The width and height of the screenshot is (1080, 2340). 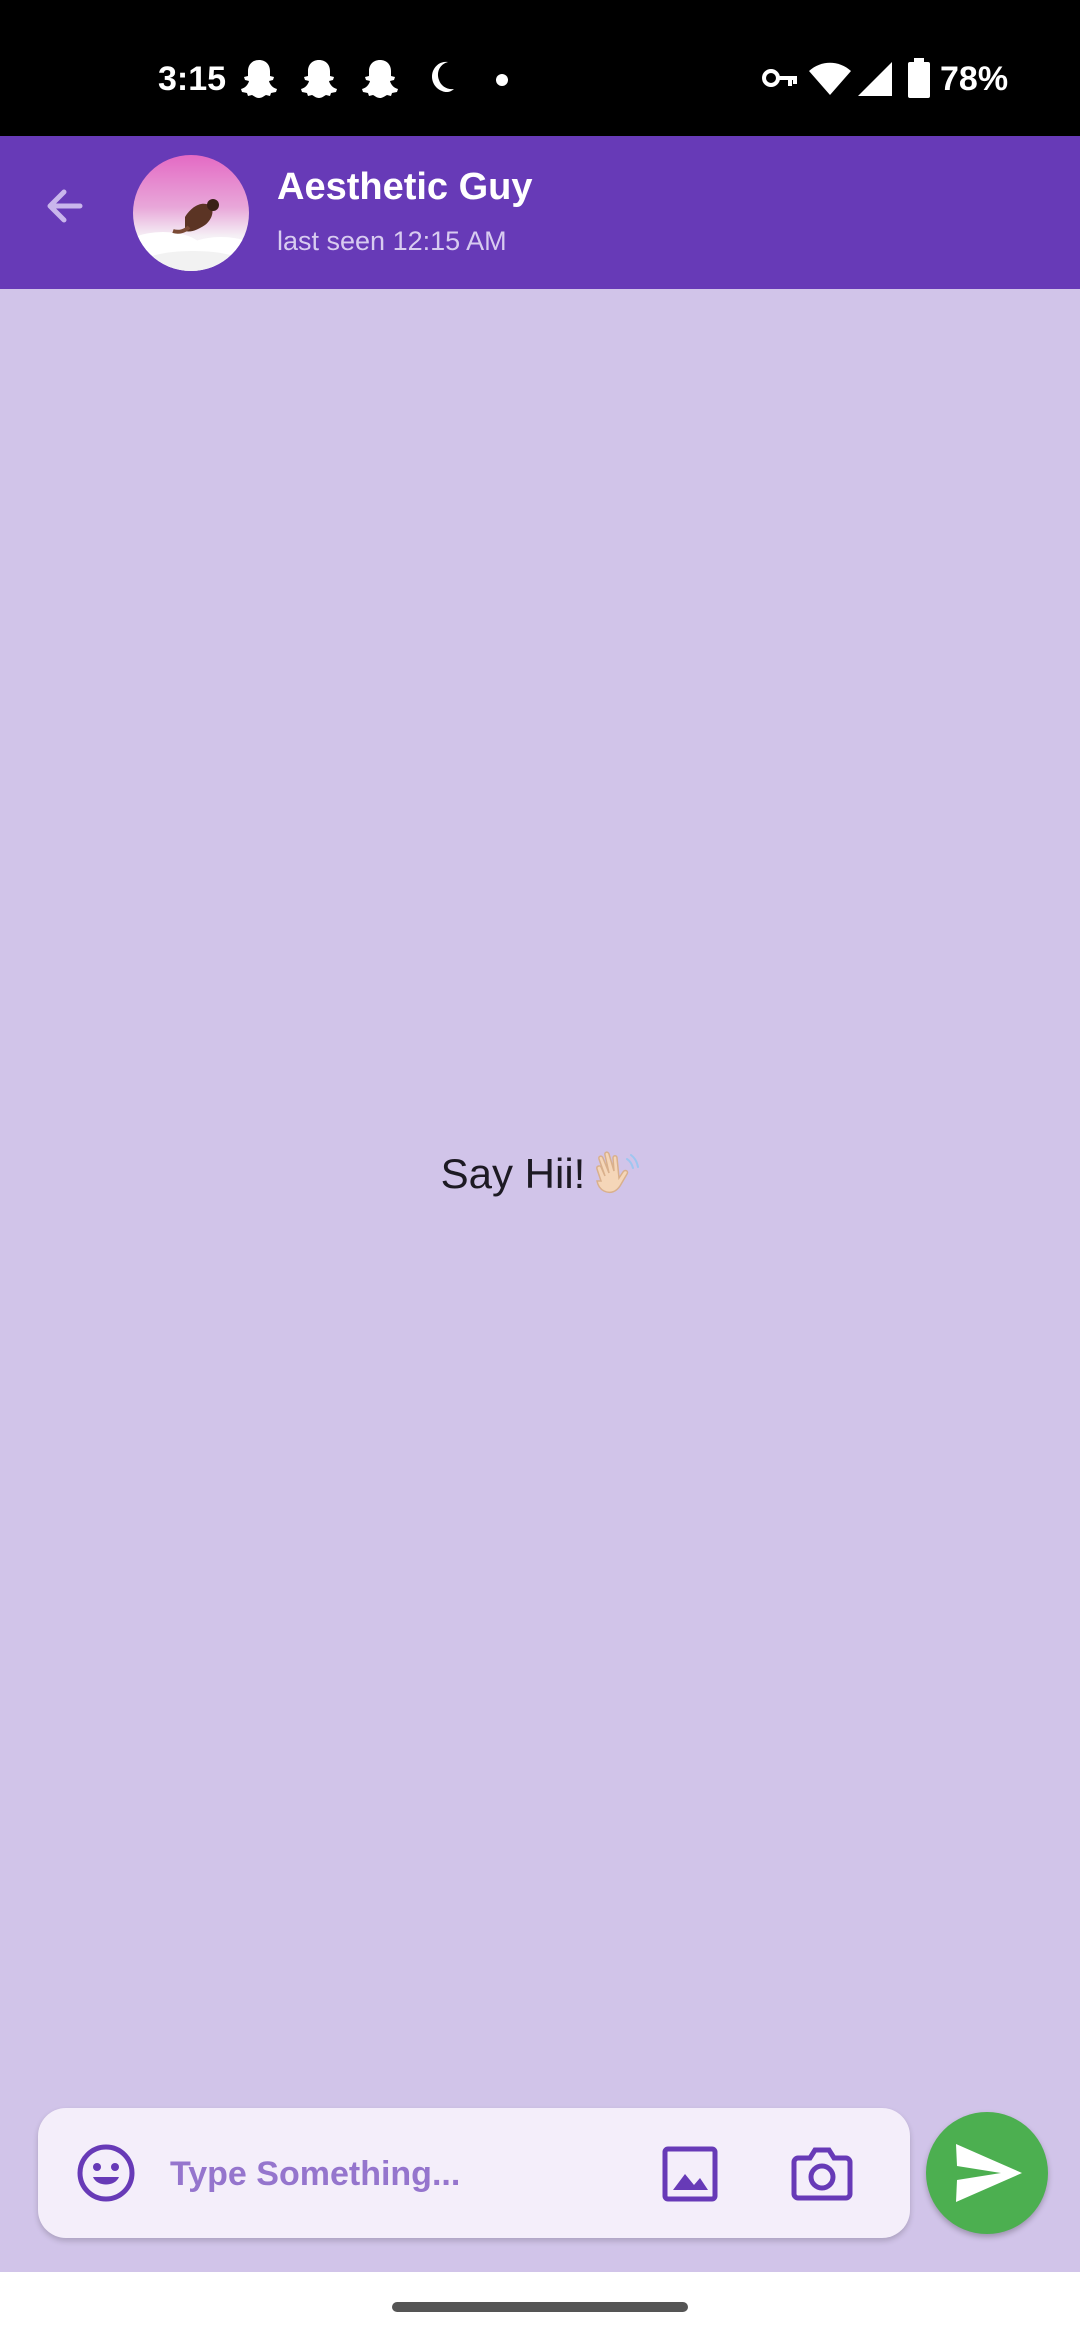 What do you see at coordinates (66, 206) in the screenshot?
I see `back-arrow-icon` at bounding box center [66, 206].